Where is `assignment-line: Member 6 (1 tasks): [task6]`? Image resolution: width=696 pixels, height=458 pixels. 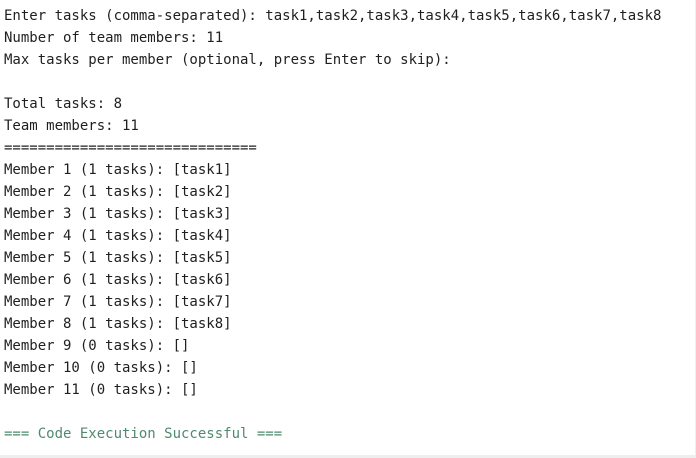
assignment-line: Member 6 (1 tasks): [task6] is located at coordinates (118, 280).